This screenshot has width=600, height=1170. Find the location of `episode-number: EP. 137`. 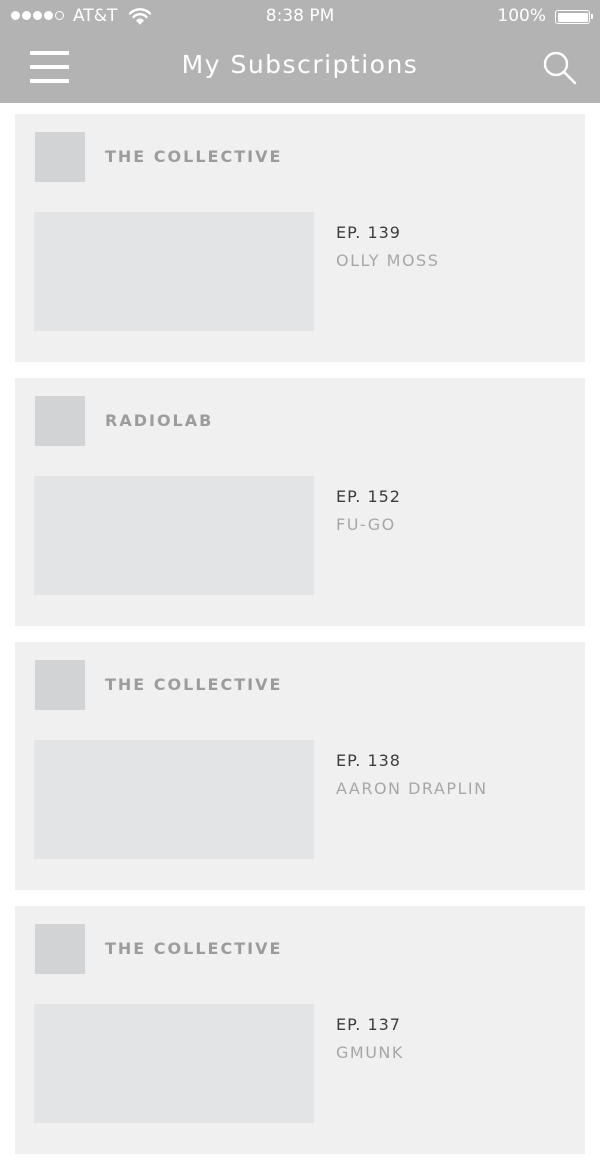

episode-number: EP. 137 is located at coordinates (368, 1024).